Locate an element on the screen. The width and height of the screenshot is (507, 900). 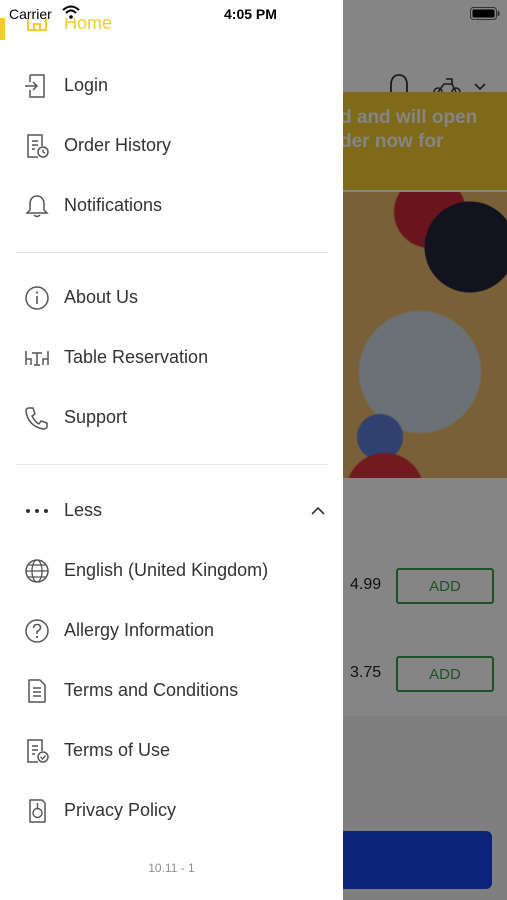
bell-icon is located at coordinates (37, 206).